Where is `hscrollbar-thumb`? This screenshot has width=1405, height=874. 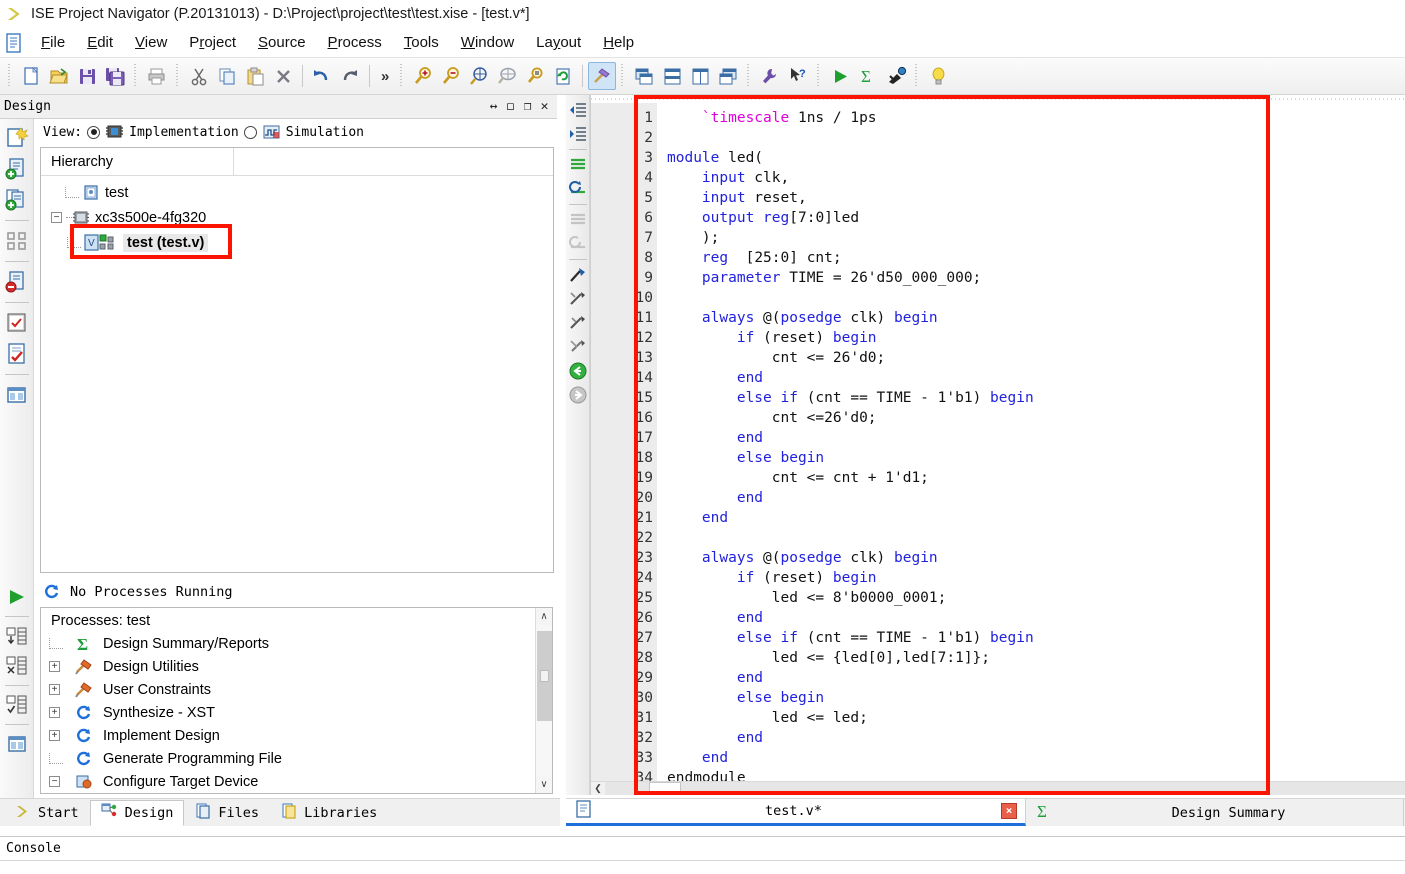
hscrollbar-thumb is located at coordinates (665, 788).